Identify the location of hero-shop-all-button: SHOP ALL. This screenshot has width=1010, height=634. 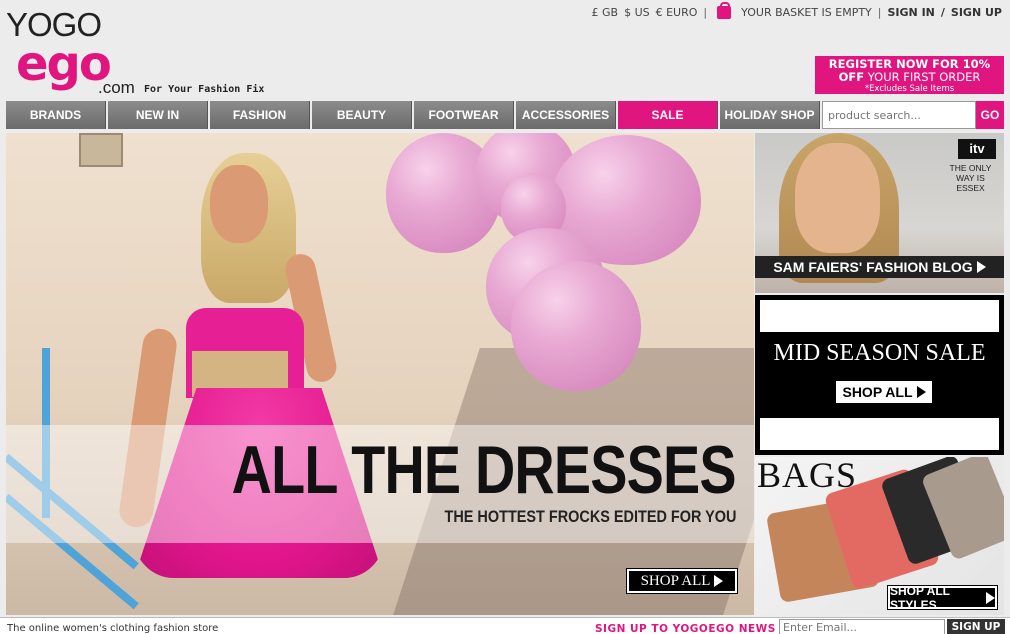
(682, 581).